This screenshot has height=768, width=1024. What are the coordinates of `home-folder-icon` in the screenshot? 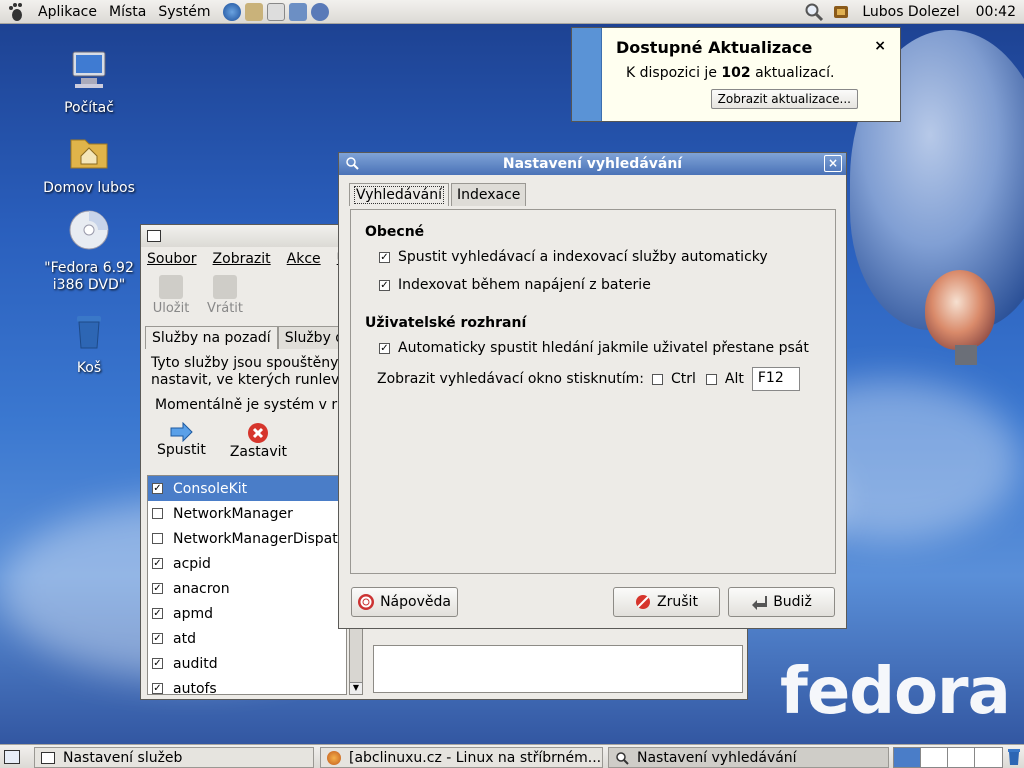 It's located at (89, 154).